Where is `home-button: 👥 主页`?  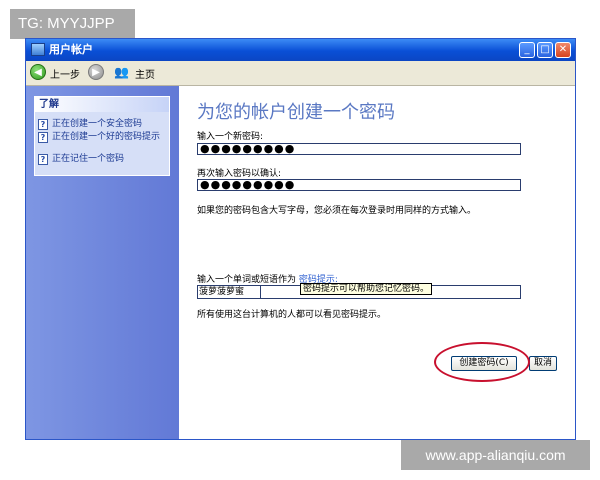
home-button: 👥 主页 is located at coordinates (144, 73).